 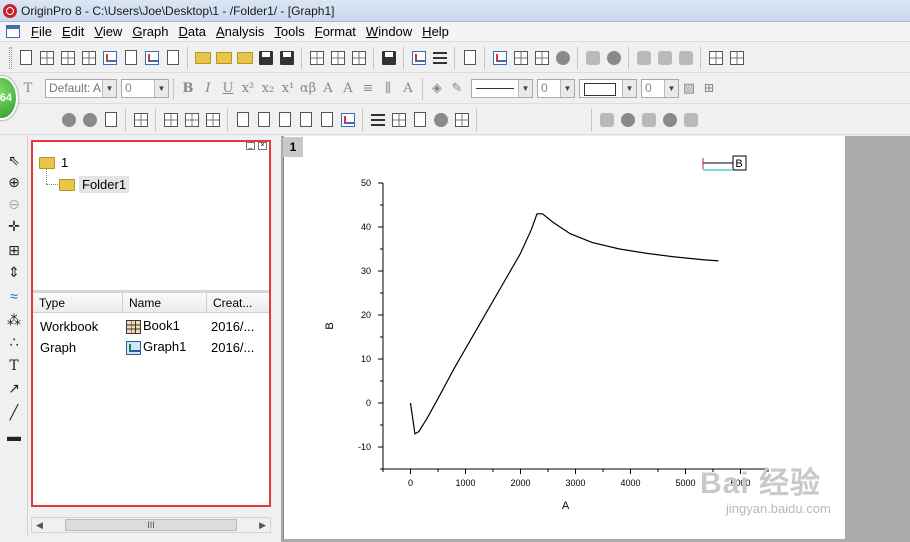 I want to click on zoom-out-graph-button, so click(x=89, y=119).